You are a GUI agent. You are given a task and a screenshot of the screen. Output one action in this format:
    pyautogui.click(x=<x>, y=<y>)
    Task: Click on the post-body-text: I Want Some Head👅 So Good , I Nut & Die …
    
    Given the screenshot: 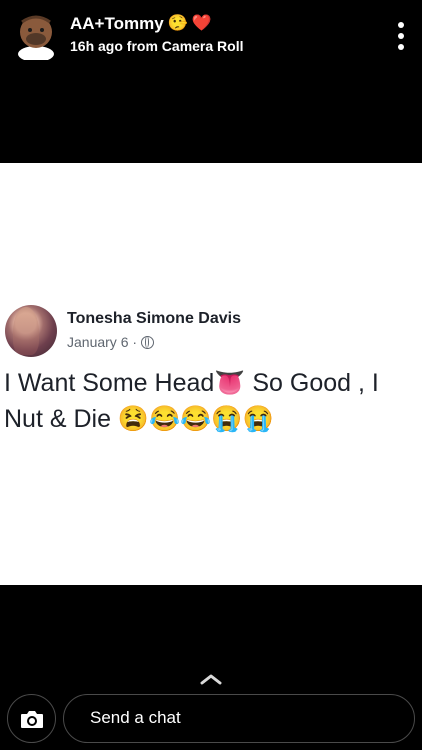 What is the action you would take?
    pyautogui.click(x=191, y=401)
    